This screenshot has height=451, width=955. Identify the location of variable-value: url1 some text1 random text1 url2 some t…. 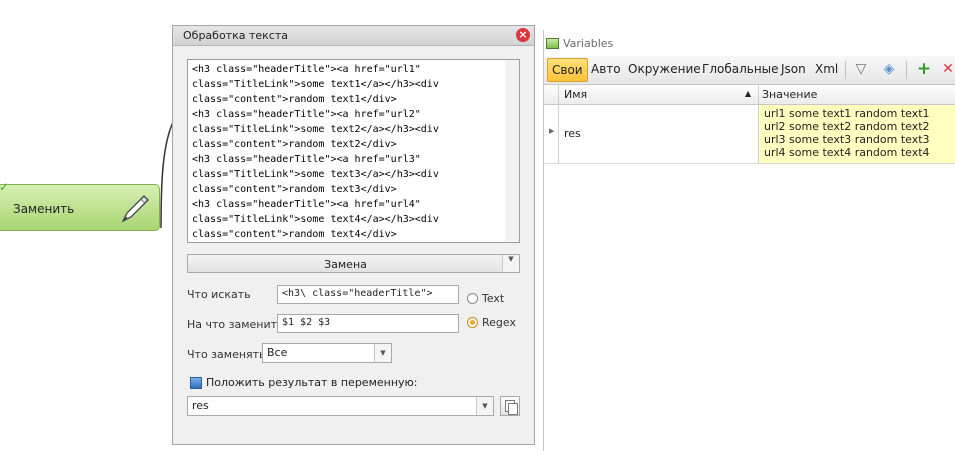
(856, 134).